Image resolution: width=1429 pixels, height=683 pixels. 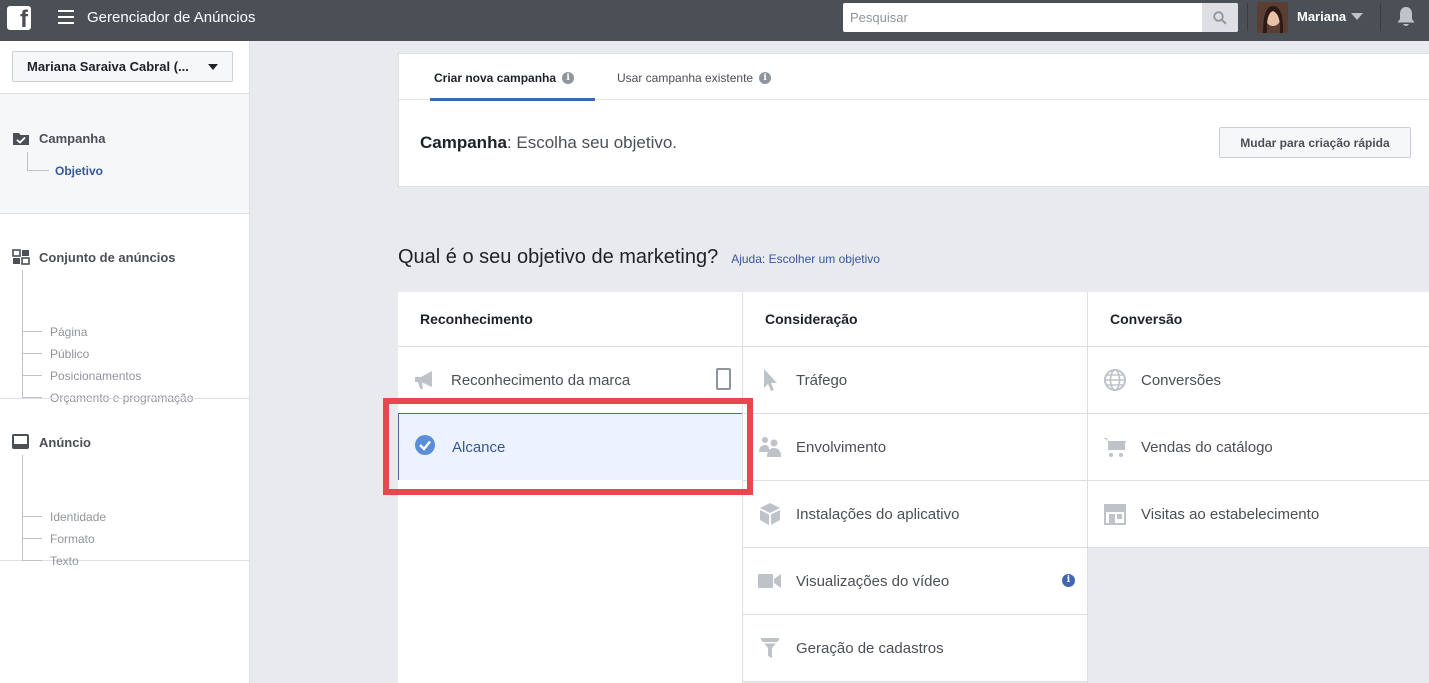 What do you see at coordinates (65, 442) in the screenshot?
I see `sidebar-item-label: Anúncio` at bounding box center [65, 442].